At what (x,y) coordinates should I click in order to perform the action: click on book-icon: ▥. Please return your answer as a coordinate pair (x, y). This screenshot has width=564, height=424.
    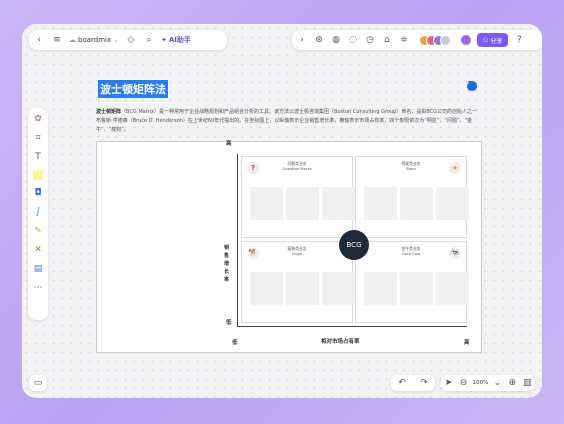
    Looking at the image, I should click on (527, 383).